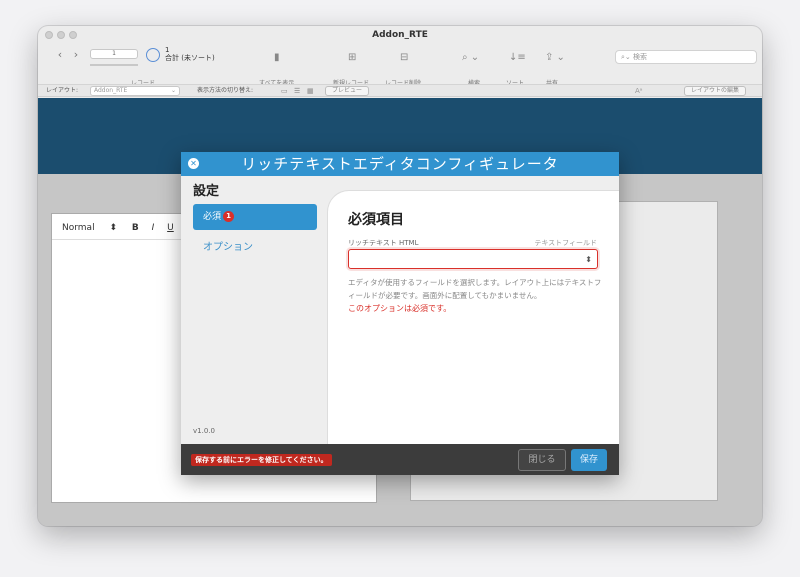 Image resolution: width=800 pixels, height=577 pixels. Describe the element at coordinates (173, 90) in the screenshot. I see `chevron-down-icon: ⌄` at that location.